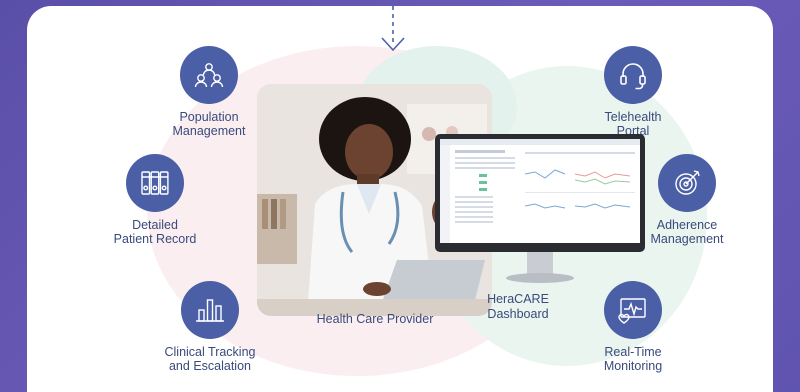 This screenshot has width=800, height=392. I want to click on node-real-time-monitoring: Real-Time Monitoring, so click(633, 327).